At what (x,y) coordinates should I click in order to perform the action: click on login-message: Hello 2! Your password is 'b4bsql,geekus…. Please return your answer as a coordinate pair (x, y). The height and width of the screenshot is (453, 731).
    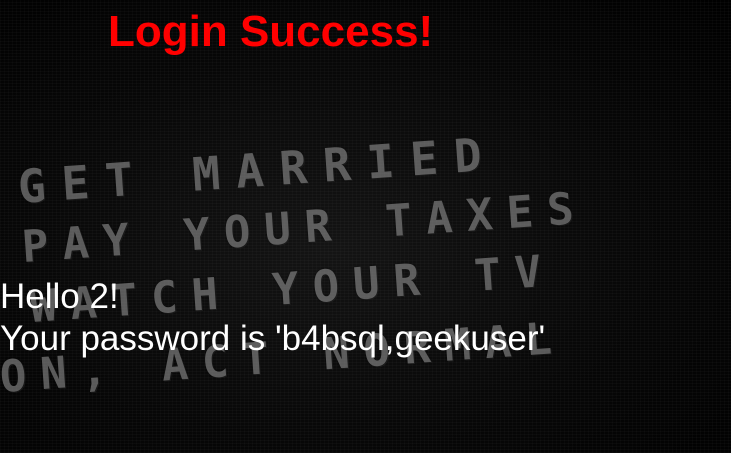
    Looking at the image, I should click on (272, 318).